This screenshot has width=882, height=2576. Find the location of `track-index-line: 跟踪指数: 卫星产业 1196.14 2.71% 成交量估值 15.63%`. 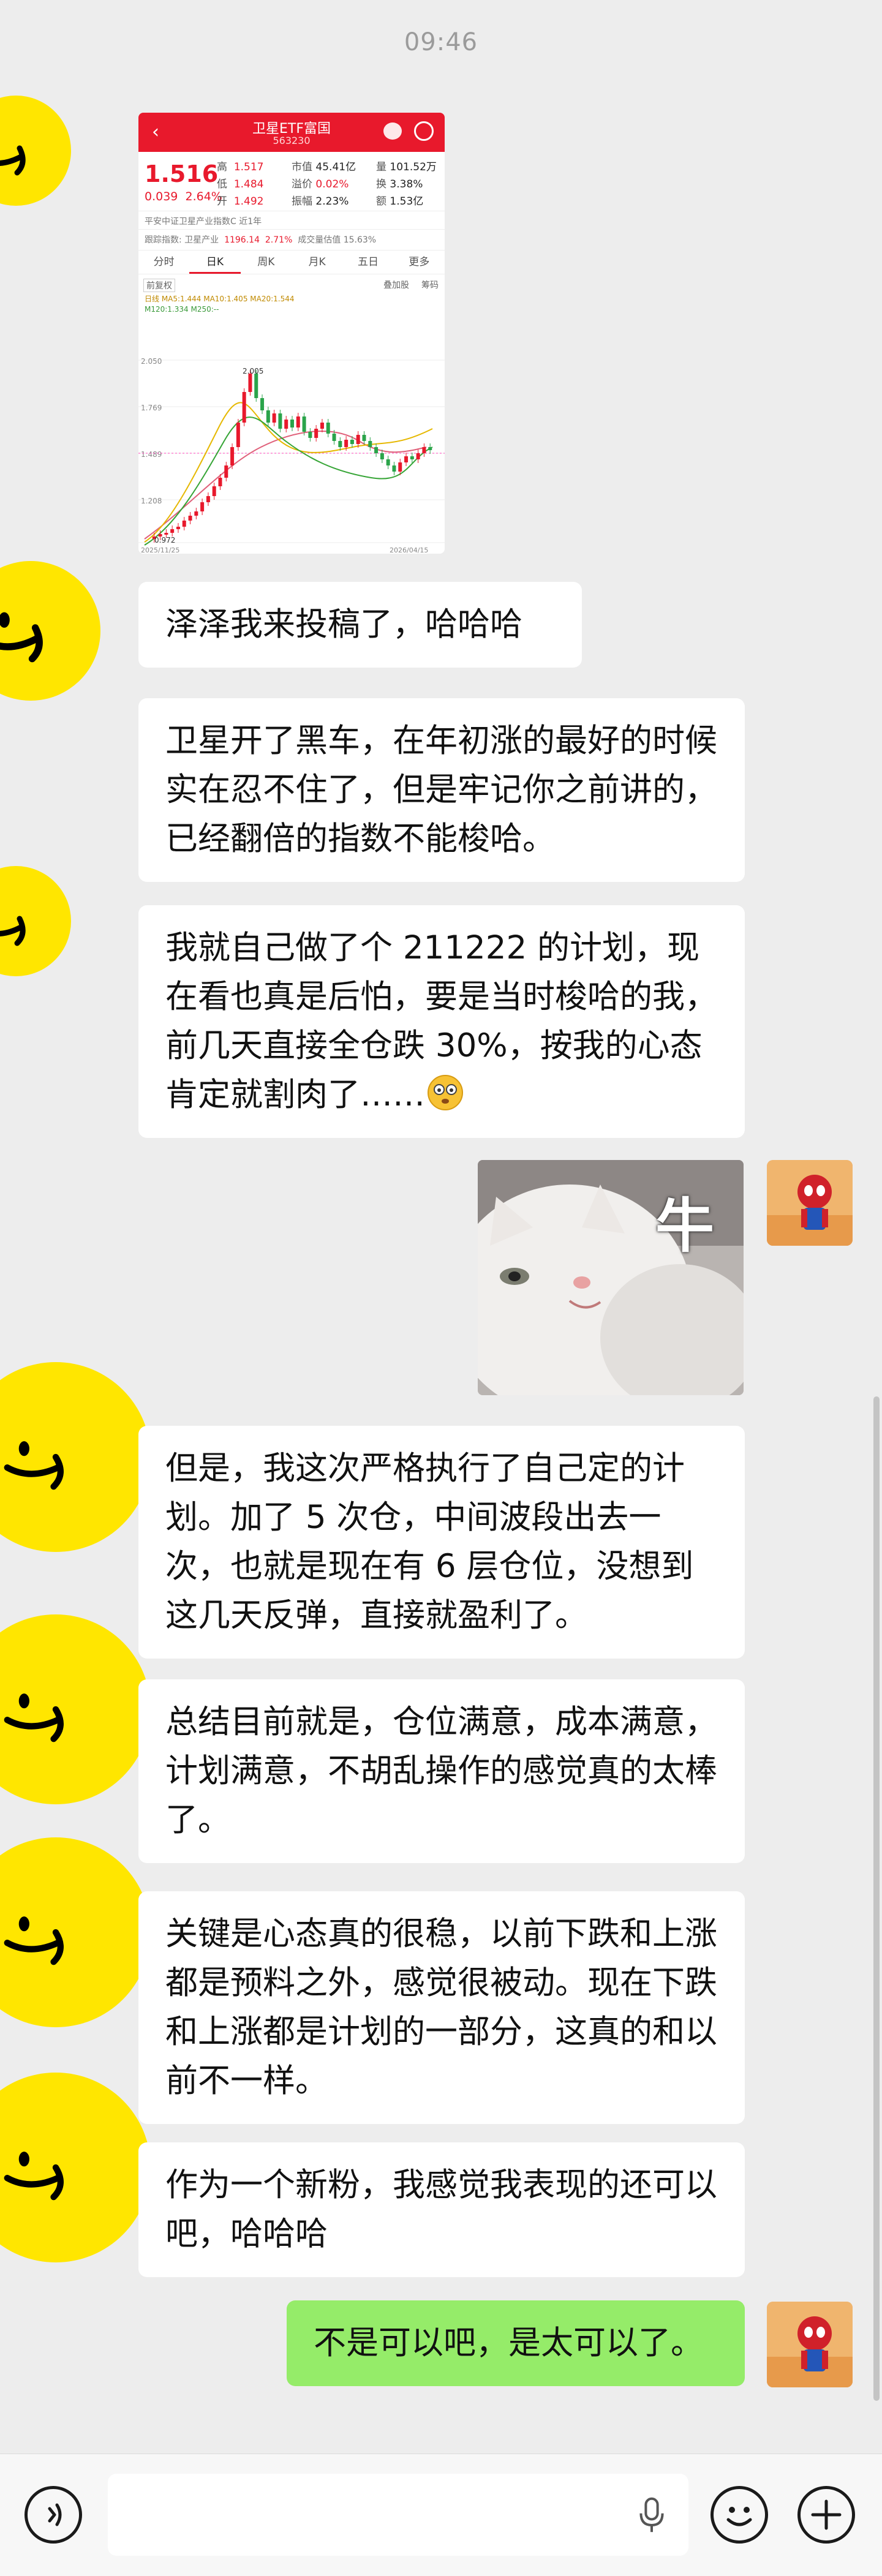

track-index-line: 跟踪指数: 卫星产业 1196.14 2.71% 成交量估值 15.63% is located at coordinates (292, 240).